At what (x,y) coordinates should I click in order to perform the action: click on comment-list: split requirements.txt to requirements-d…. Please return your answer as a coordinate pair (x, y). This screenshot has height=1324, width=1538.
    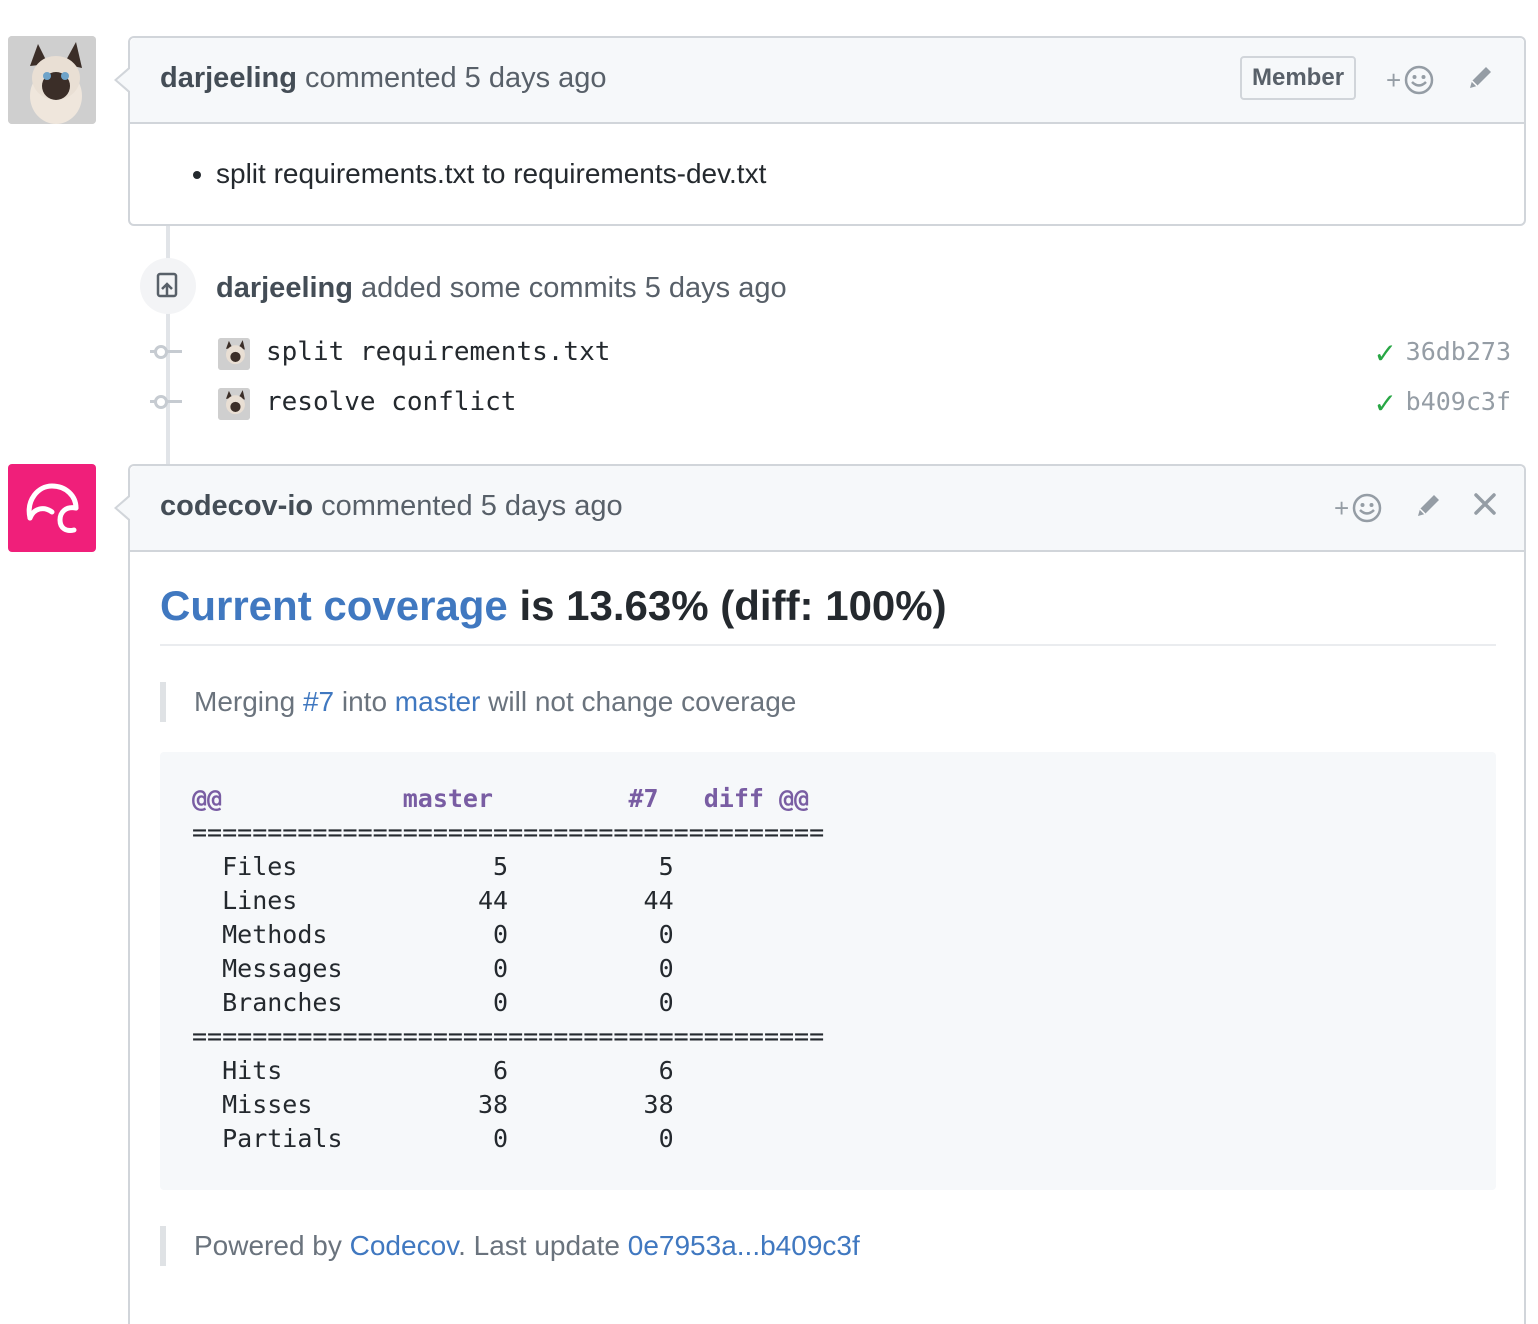
    Looking at the image, I should click on (855, 174).